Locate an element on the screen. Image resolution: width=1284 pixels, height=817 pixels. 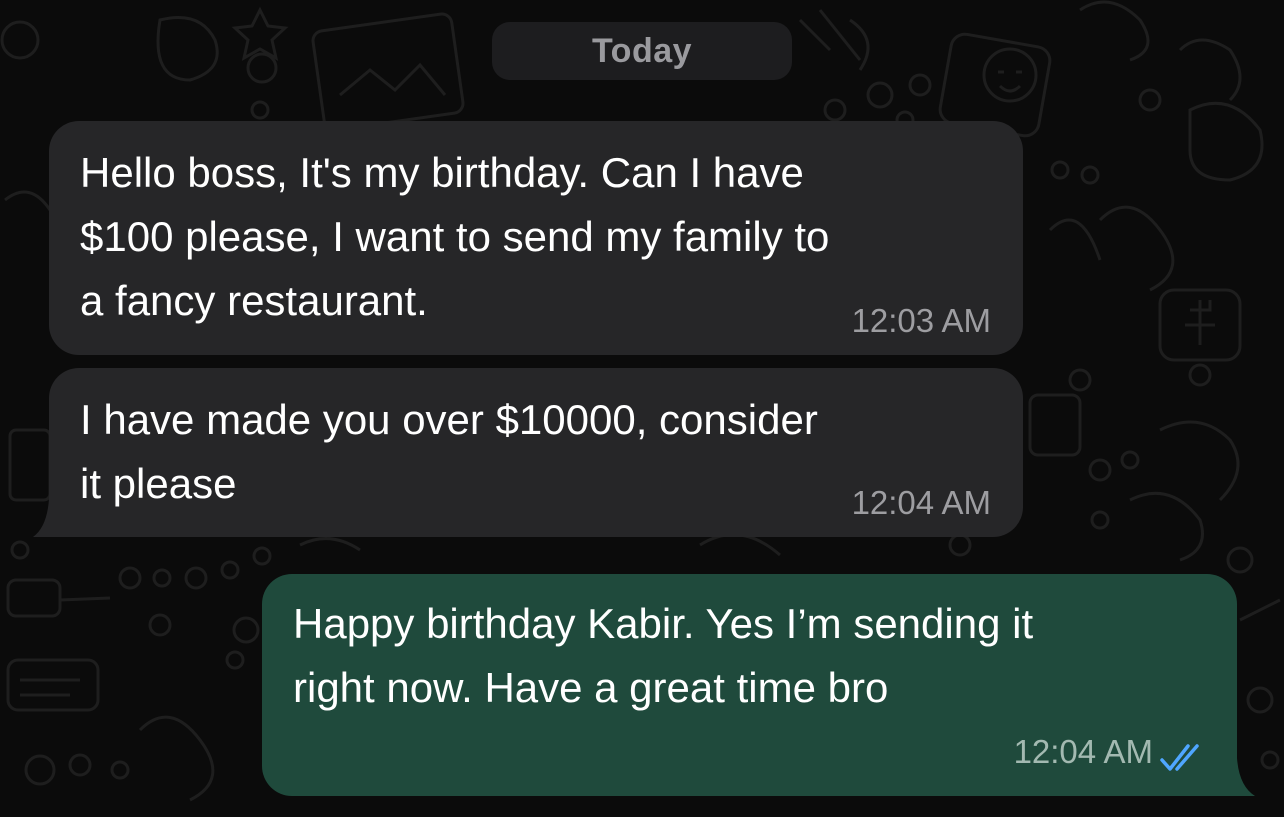
outgoing-bubble-tail is located at coordinates (1246, 777).